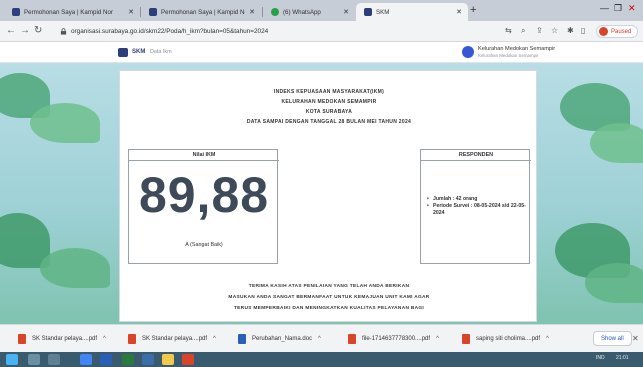 The height and width of the screenshot is (367, 643). I want to click on respondent-count: Jumlah : 42 orang, so click(477, 199).